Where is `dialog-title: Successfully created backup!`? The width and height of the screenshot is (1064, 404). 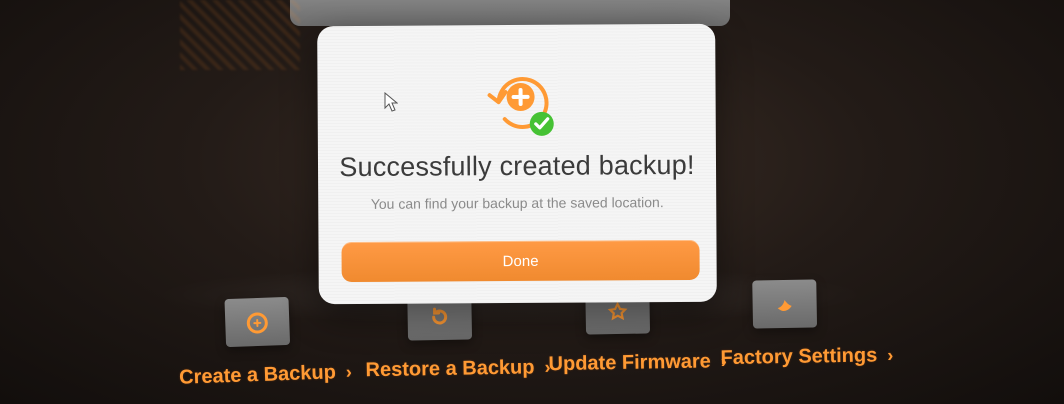
dialog-title: Successfully created backup! is located at coordinates (517, 166).